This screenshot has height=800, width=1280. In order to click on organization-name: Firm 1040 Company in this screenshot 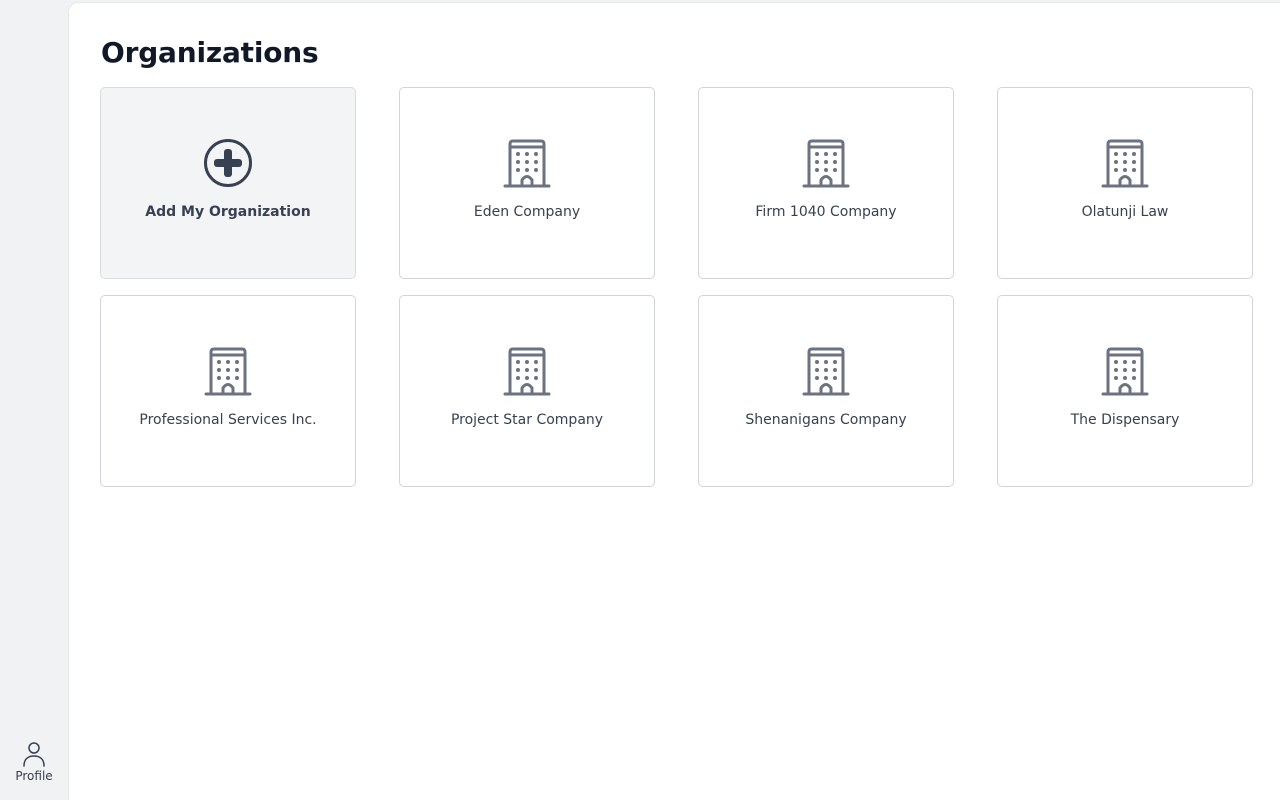, I will do `click(826, 212)`.